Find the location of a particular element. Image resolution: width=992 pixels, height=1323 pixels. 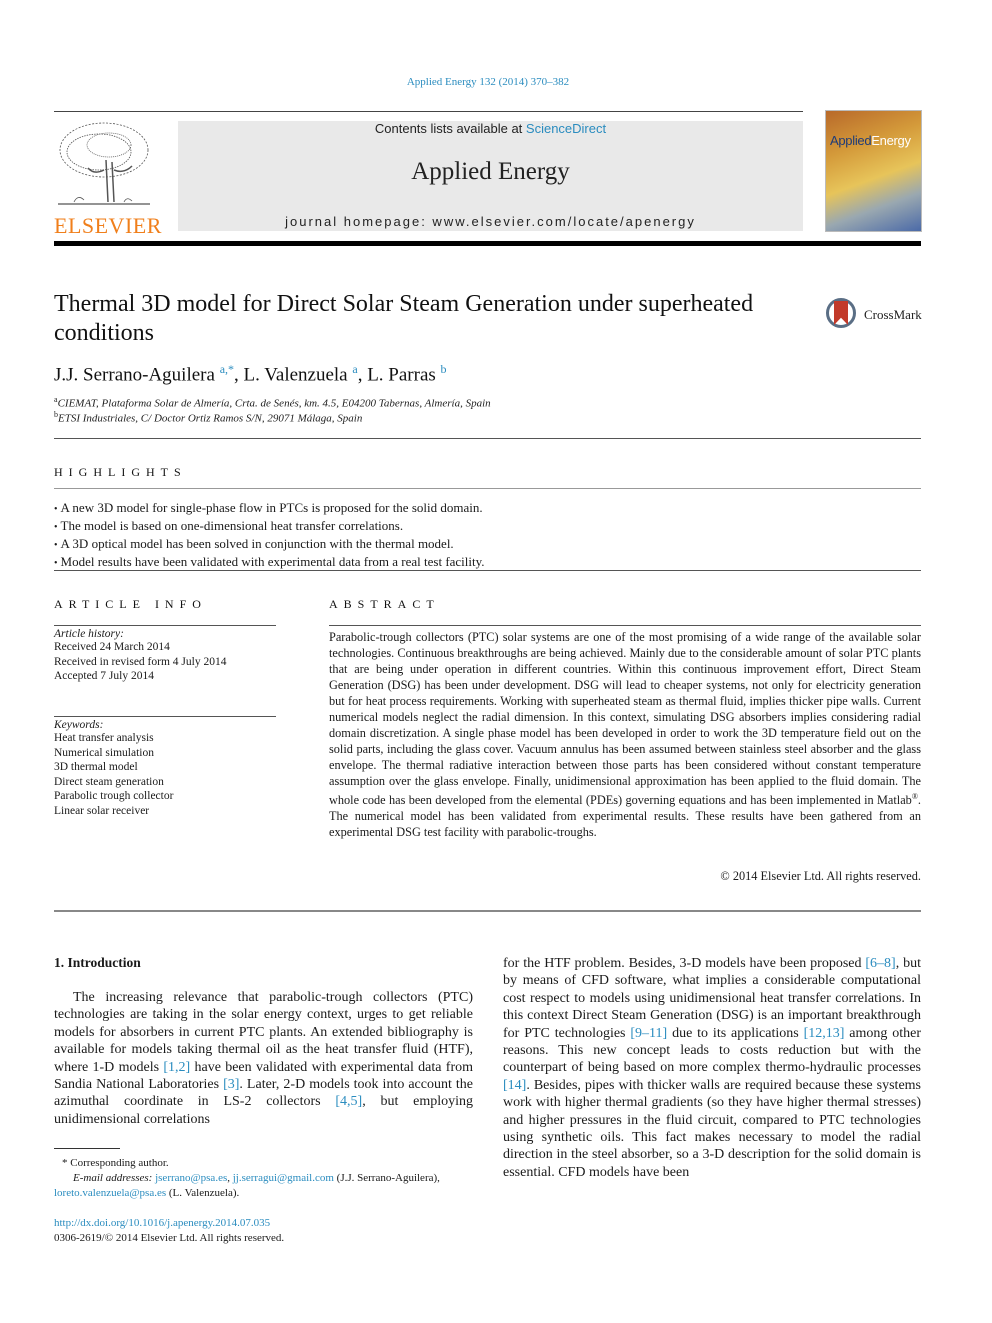

keyword: Heat transfer analysis is located at coordinates (104, 738).